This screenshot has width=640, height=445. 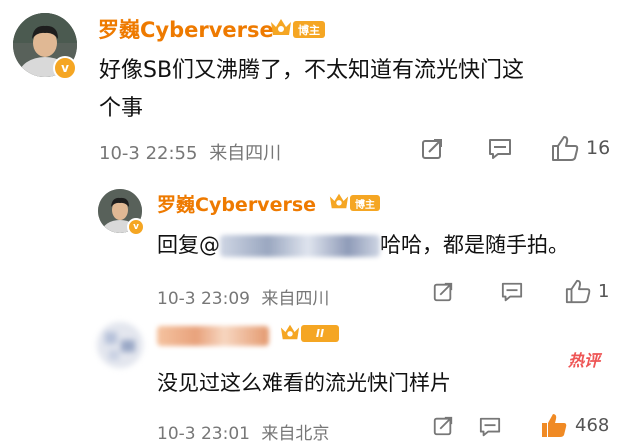 I want to click on like-count: 16, so click(x=598, y=148).